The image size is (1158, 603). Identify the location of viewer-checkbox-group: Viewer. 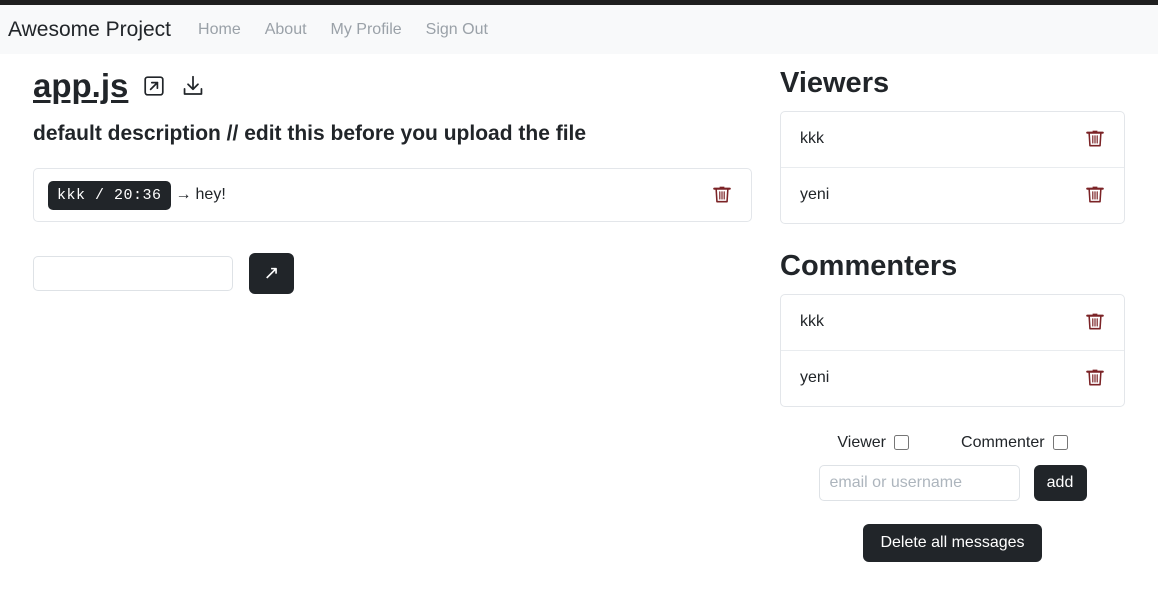
(873, 442).